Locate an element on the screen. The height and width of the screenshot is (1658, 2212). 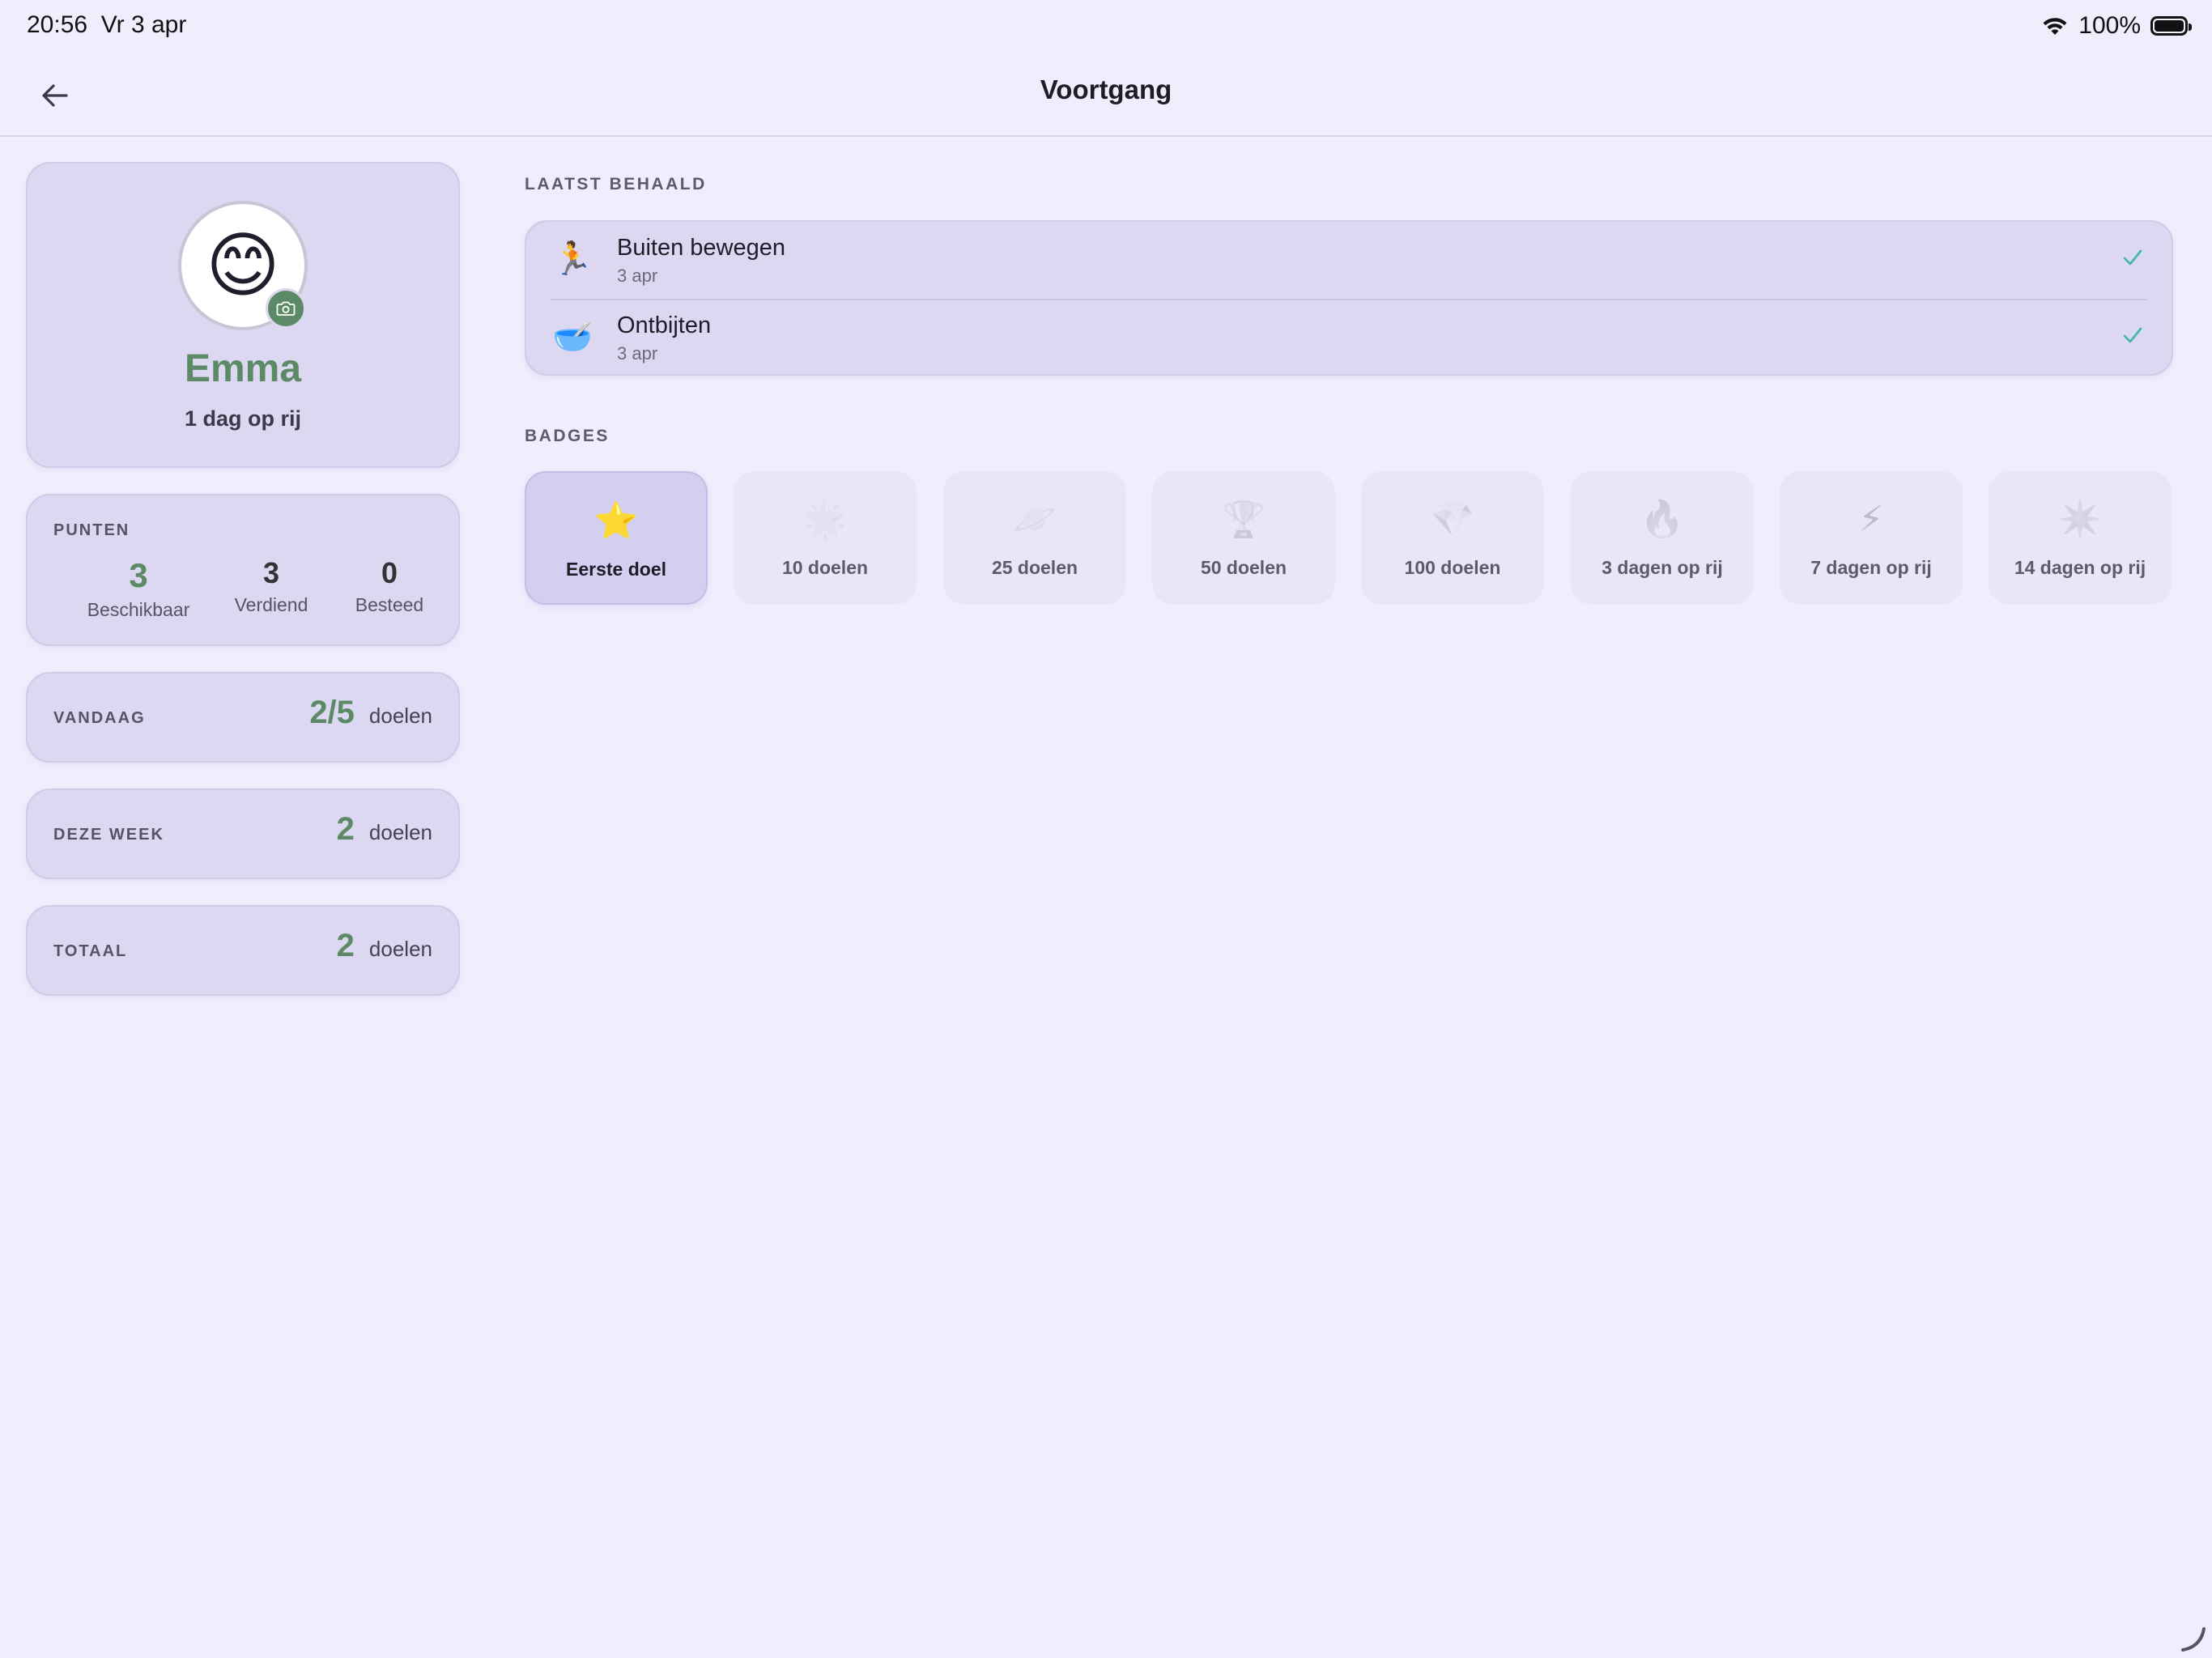
profile-card: 😊 Emma 1 dag op rij is located at coordinates (243, 315).